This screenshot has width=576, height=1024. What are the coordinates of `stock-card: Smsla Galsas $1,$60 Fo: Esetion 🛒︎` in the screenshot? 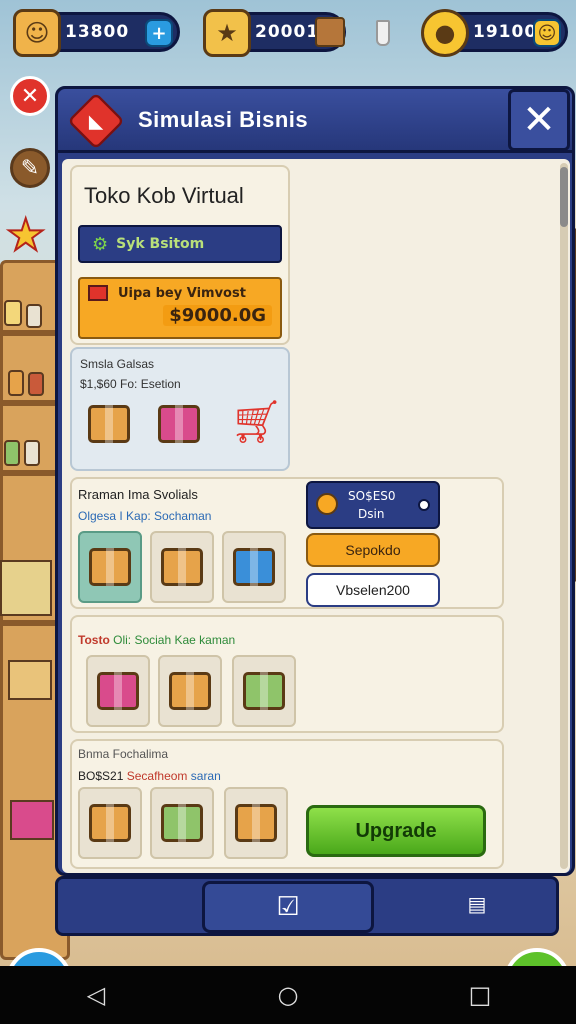 It's located at (180, 409).